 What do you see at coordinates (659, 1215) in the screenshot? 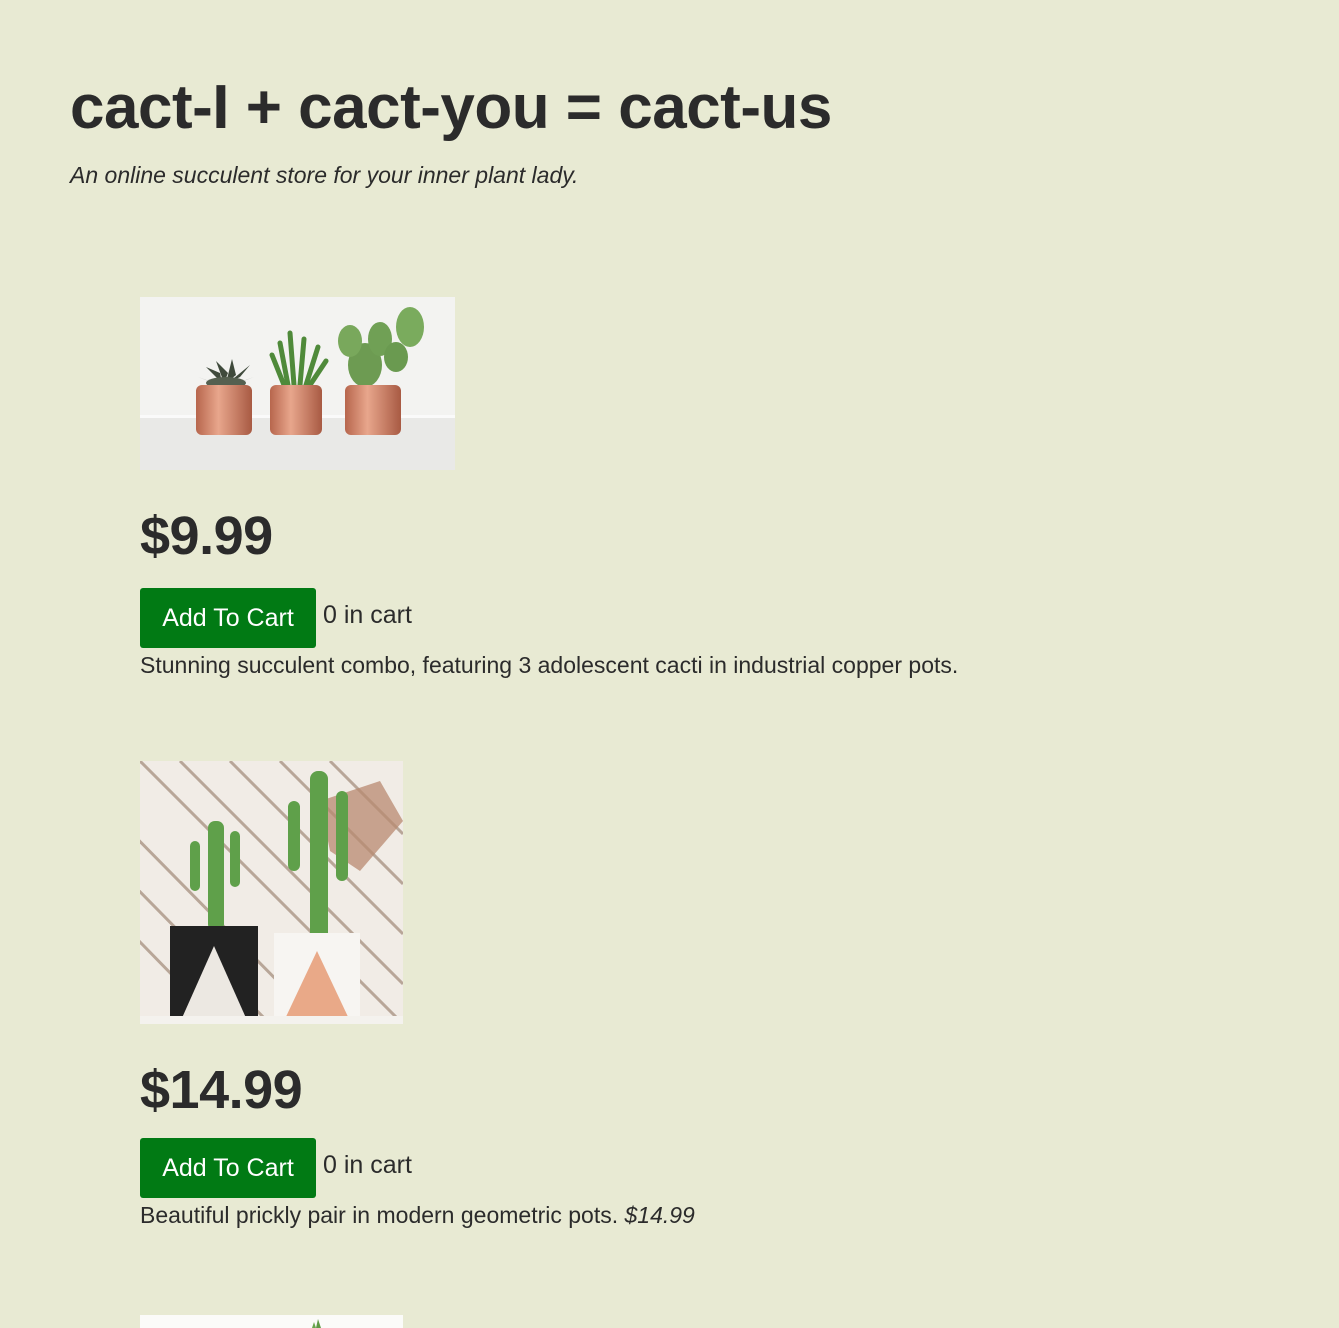
I see `product-description-price: $14.99` at bounding box center [659, 1215].